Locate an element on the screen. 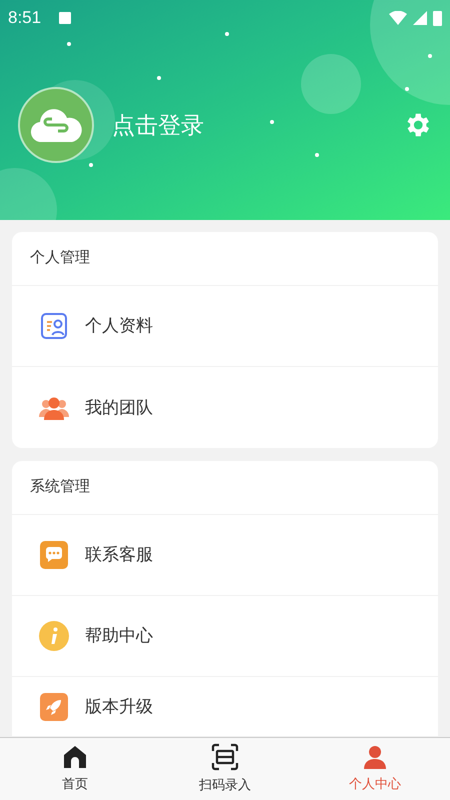 The height and width of the screenshot is (800, 450). tab: 个人中心 is located at coordinates (375, 769).